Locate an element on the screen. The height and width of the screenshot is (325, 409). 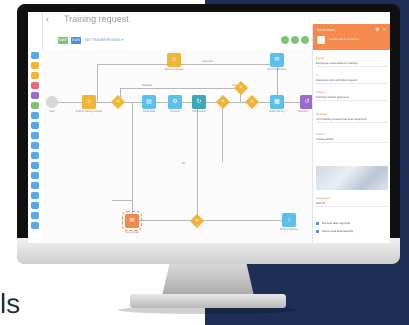
subprocess-node: ↻ is located at coordinates (199, 102).